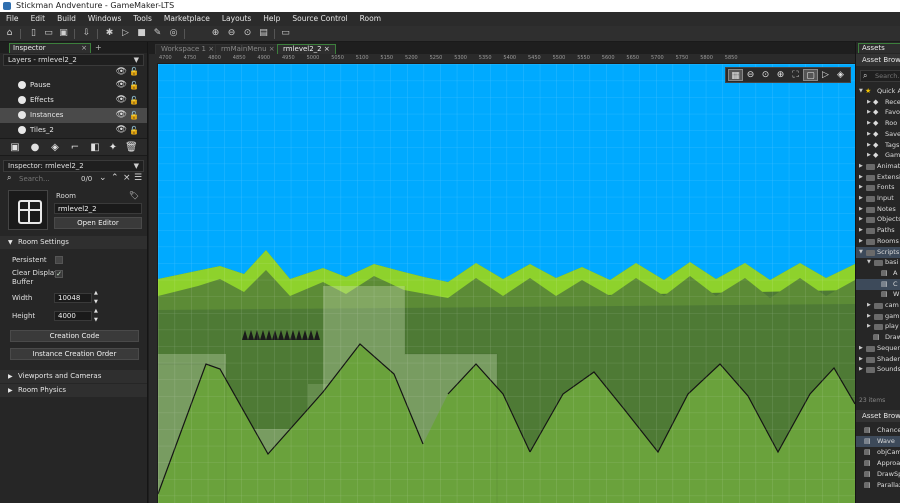 This screenshot has width=900, height=503. Describe the element at coordinates (98, 208) in the screenshot. I see `room-name-field: rmlevel2_2` at that location.